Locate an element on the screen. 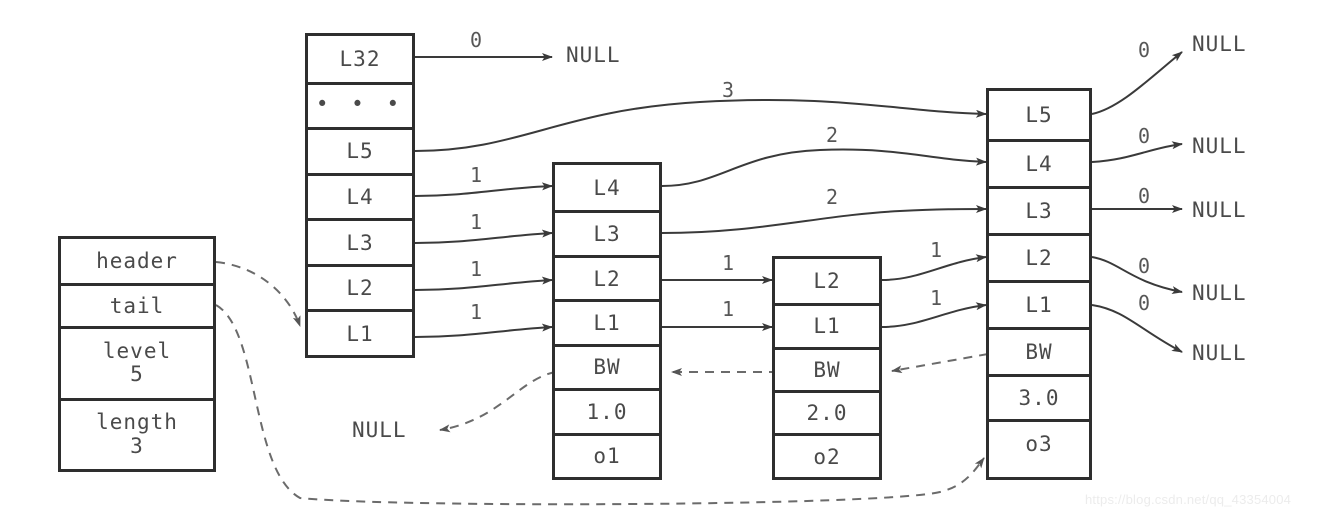 This screenshot has height=525, width=1335. null-label-node3-l5: NULL is located at coordinates (1219, 44).